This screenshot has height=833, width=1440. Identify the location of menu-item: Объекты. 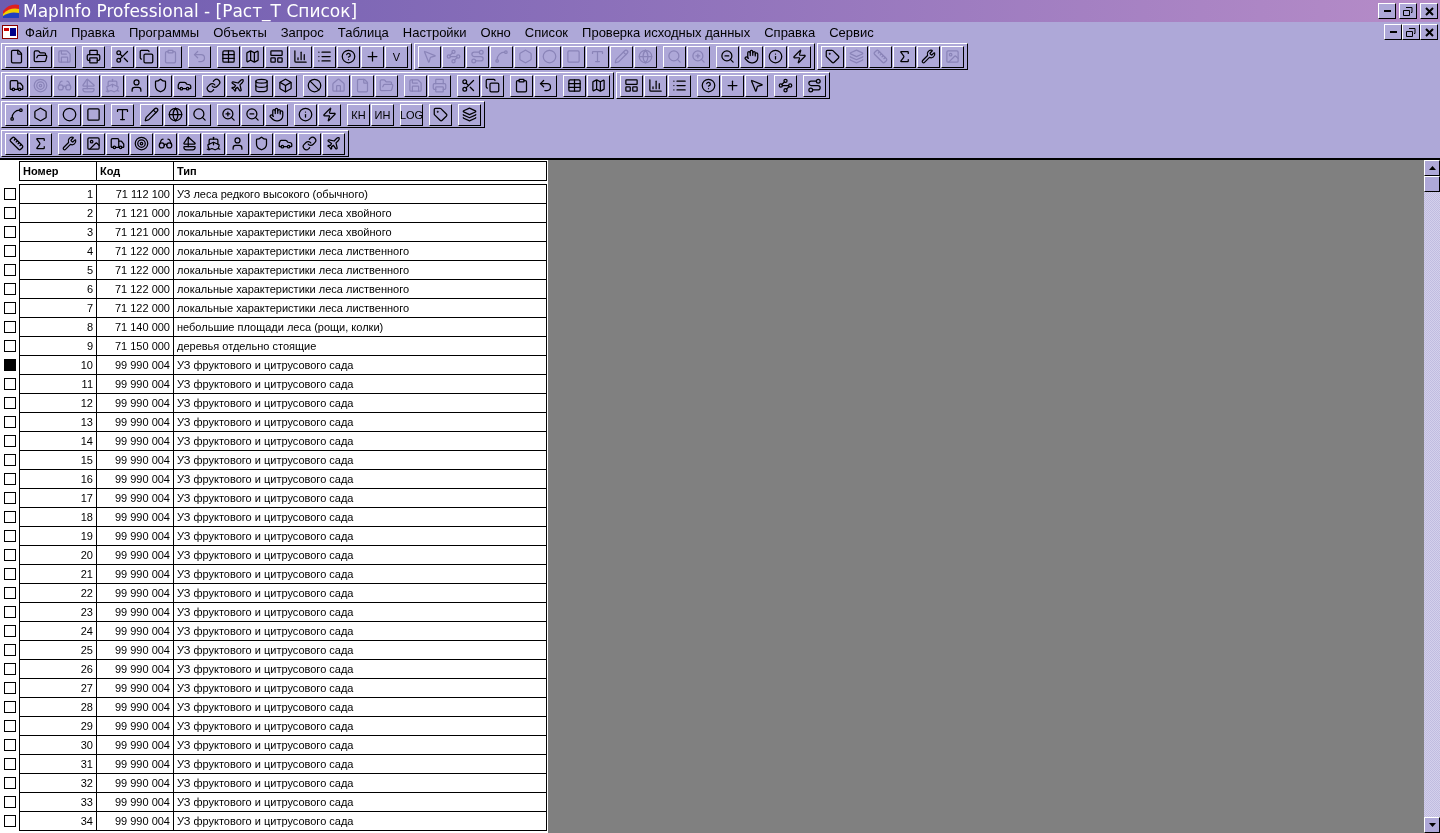
(240, 32).